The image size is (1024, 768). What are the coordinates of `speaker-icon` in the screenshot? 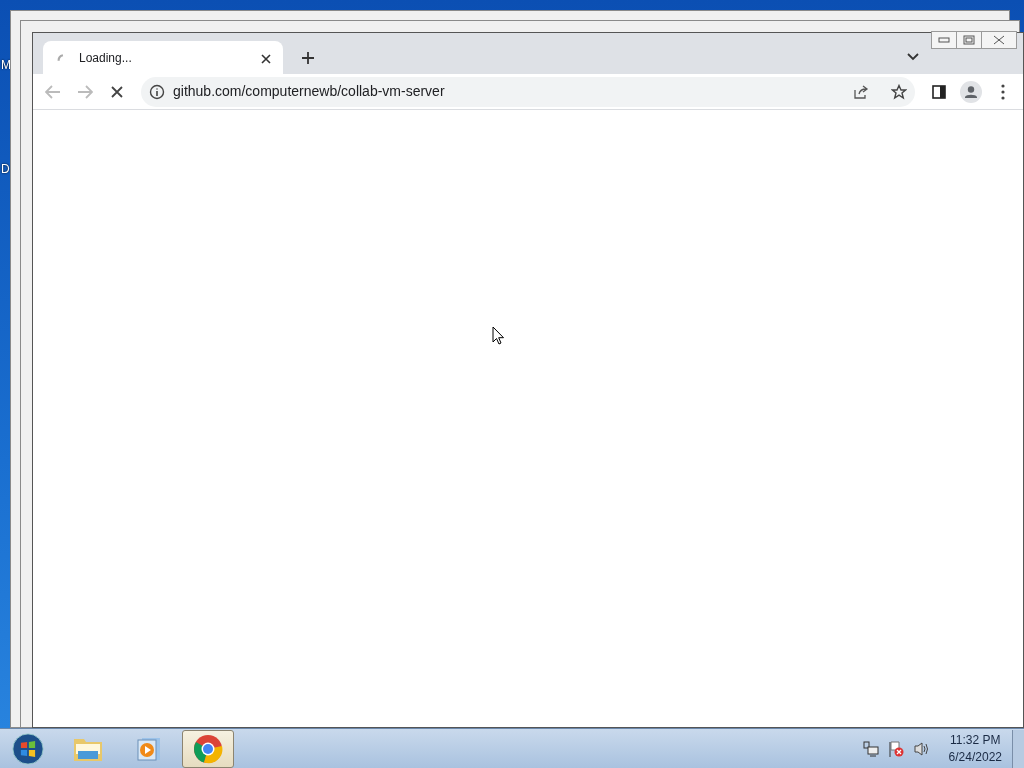 It's located at (921, 748).